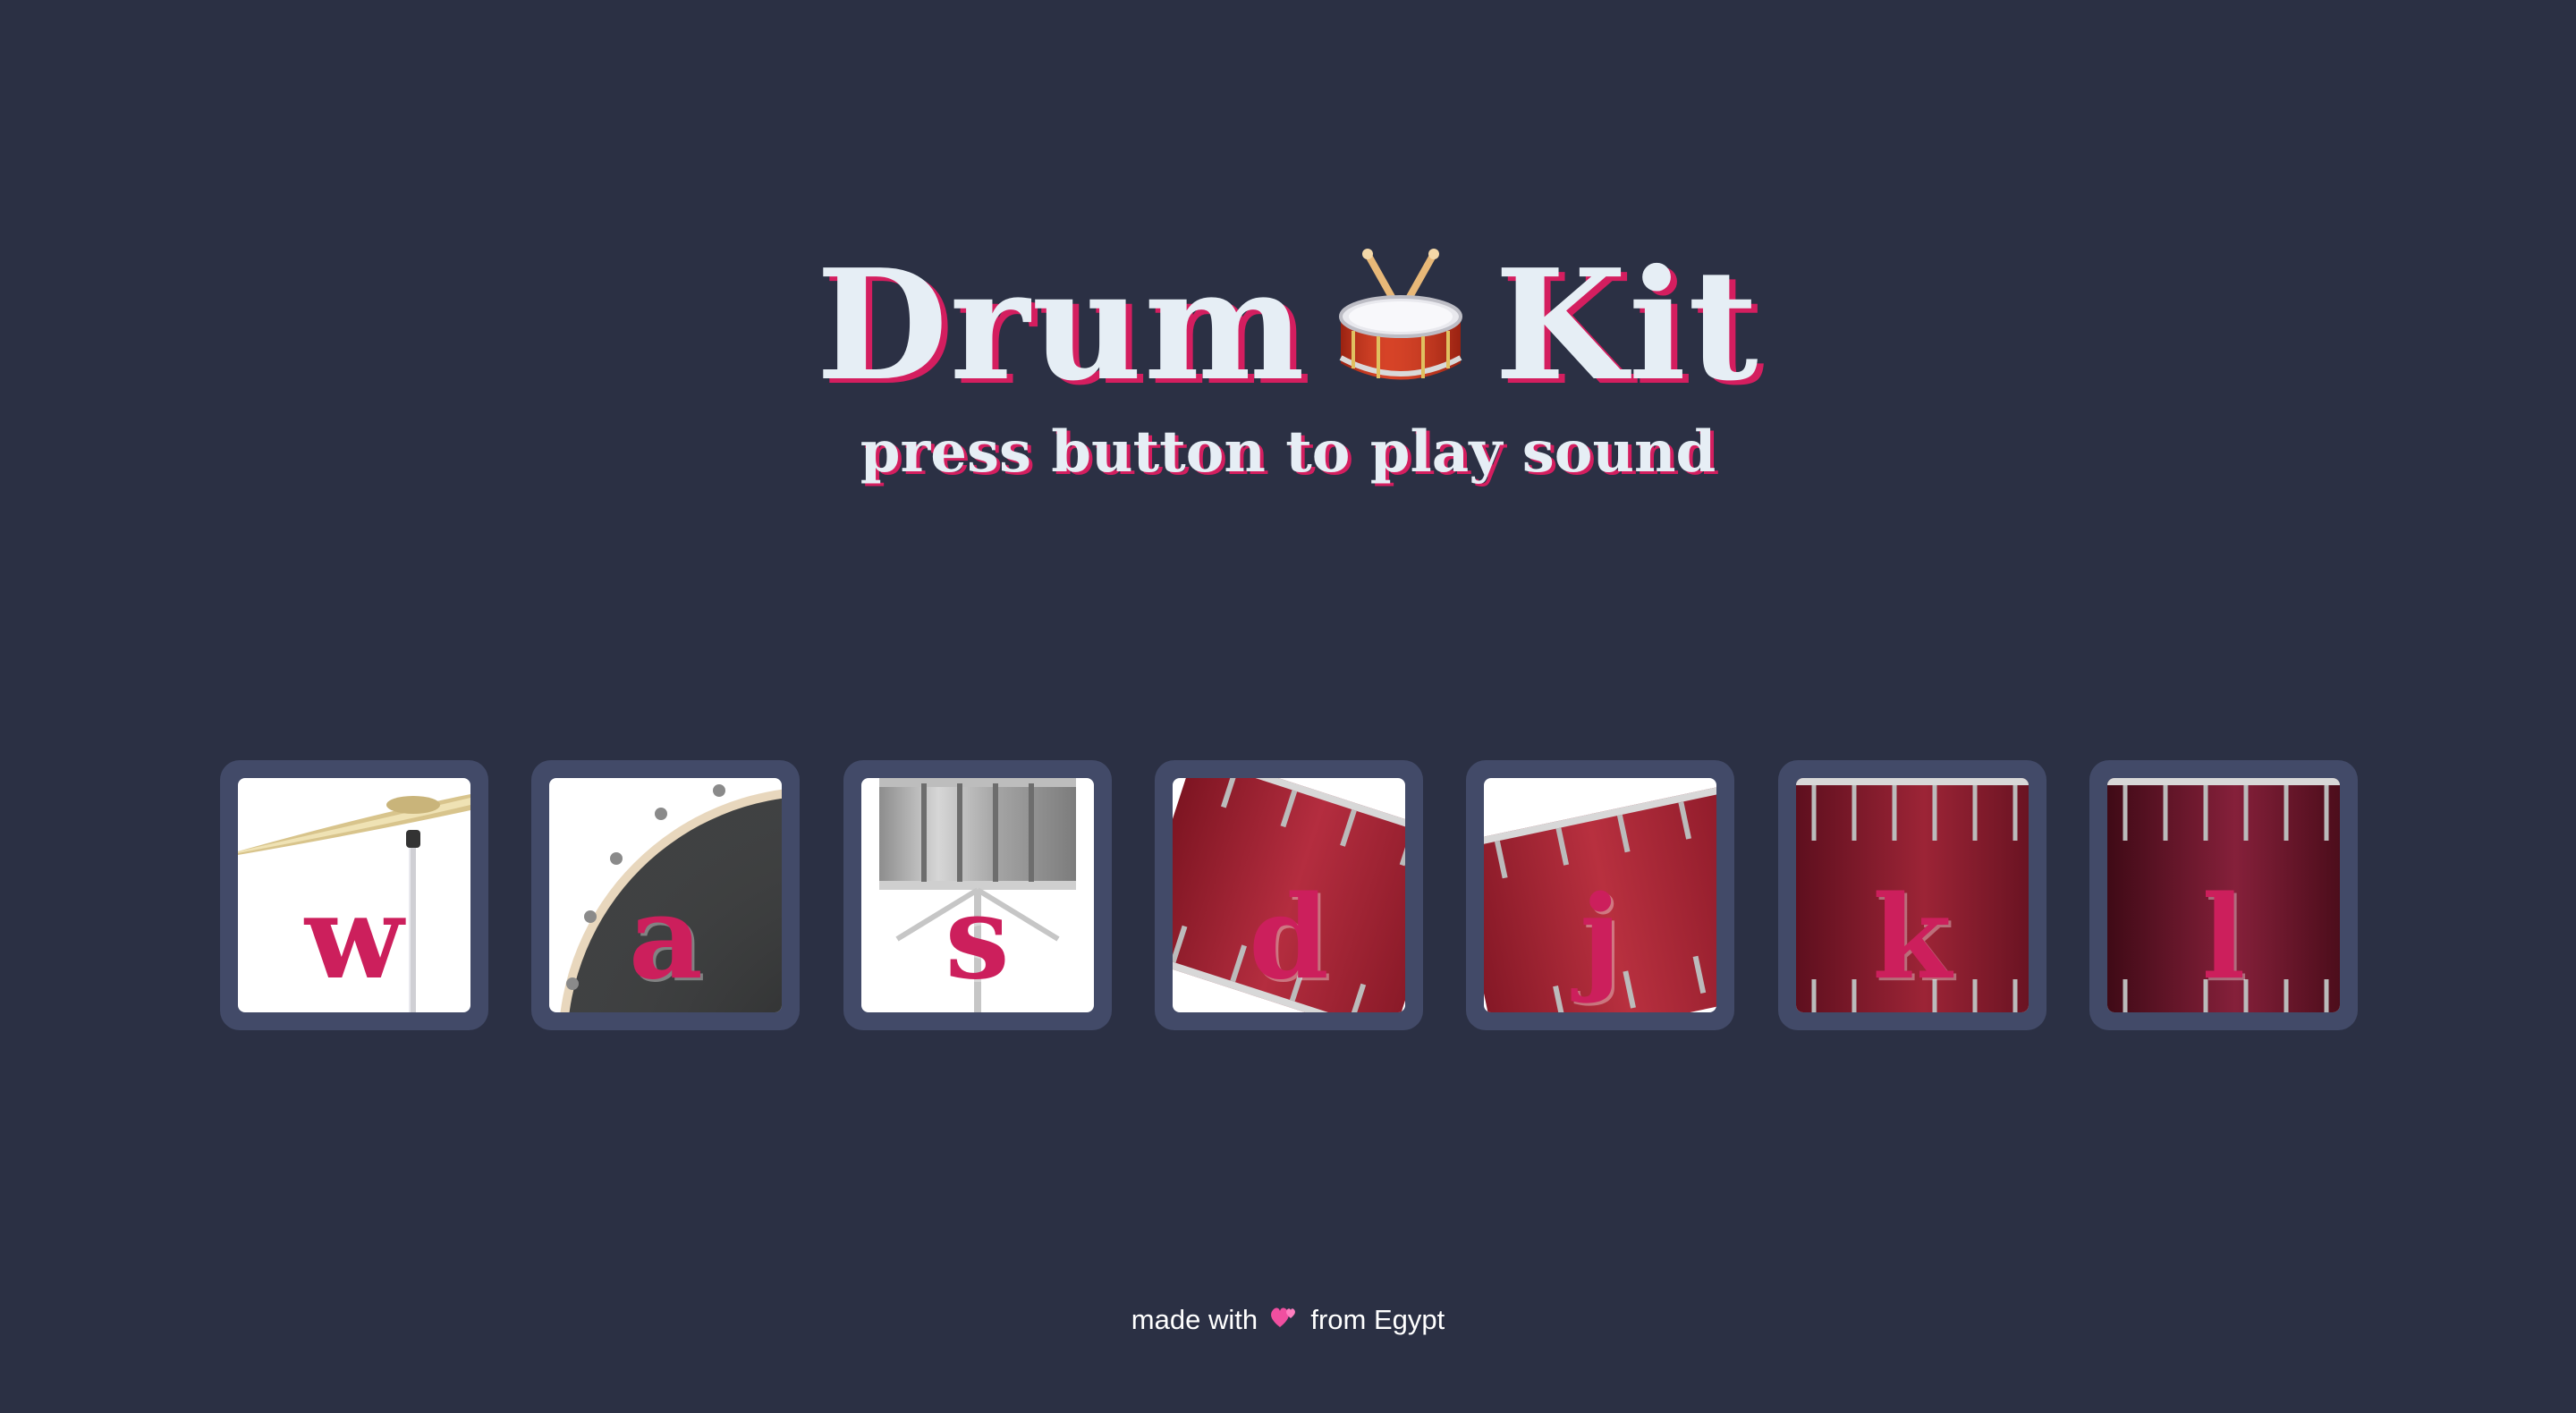  What do you see at coordinates (354, 938) in the screenshot?
I see `pad-key-label: w` at bounding box center [354, 938].